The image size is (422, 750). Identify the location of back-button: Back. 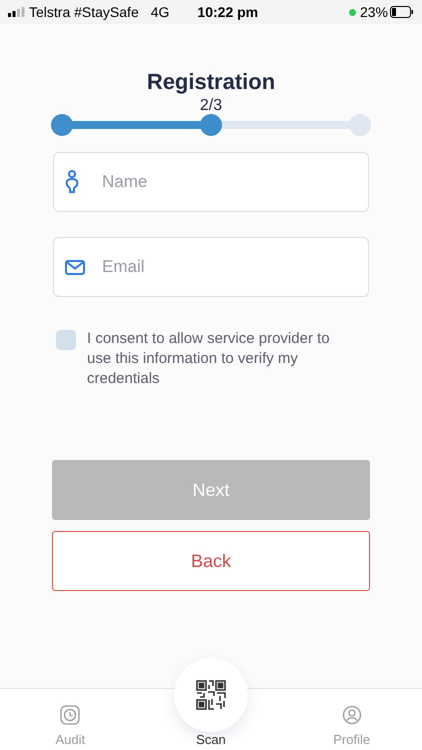
(211, 561).